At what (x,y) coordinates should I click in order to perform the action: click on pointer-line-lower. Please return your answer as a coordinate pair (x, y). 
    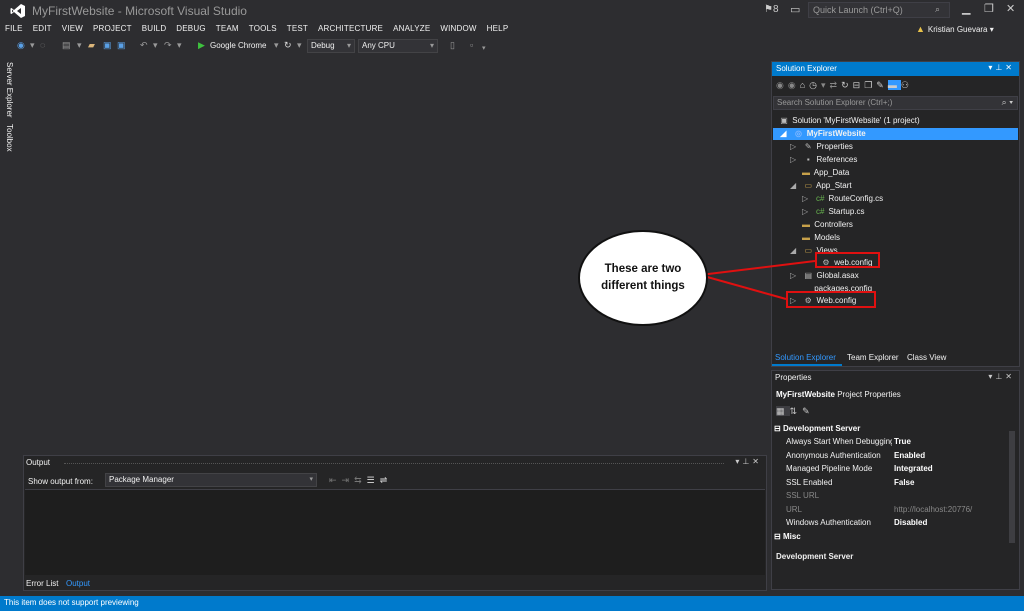
    Looking at the image, I should click on (743, 287).